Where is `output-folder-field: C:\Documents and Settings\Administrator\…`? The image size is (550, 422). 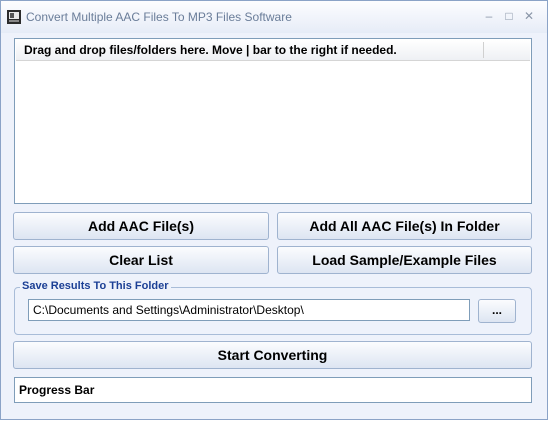
output-folder-field: C:\Documents and Settings\Administrator\… is located at coordinates (249, 310).